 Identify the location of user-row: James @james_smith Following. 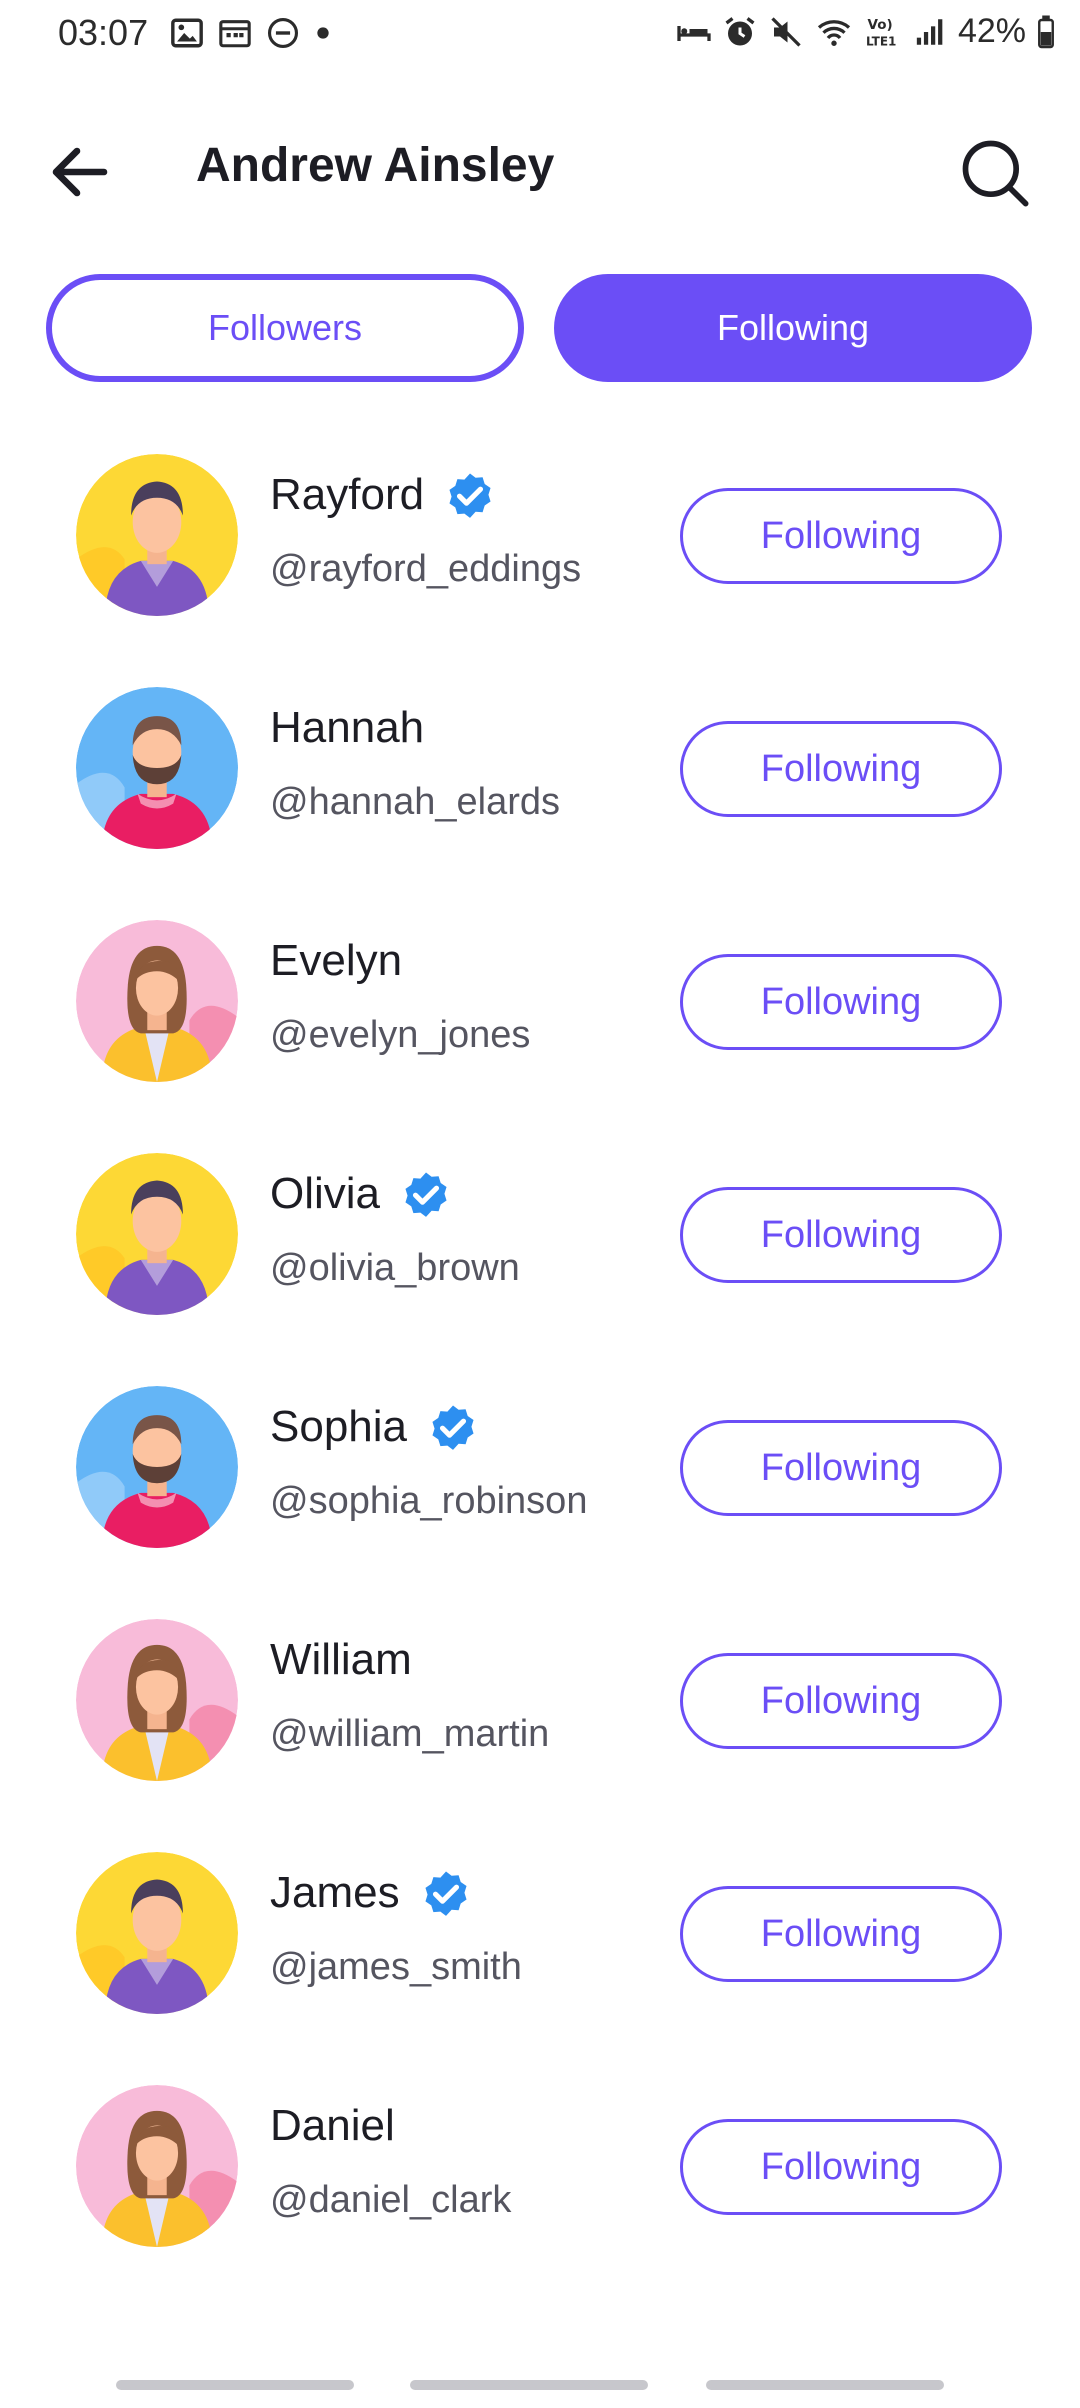
(540, 1957).